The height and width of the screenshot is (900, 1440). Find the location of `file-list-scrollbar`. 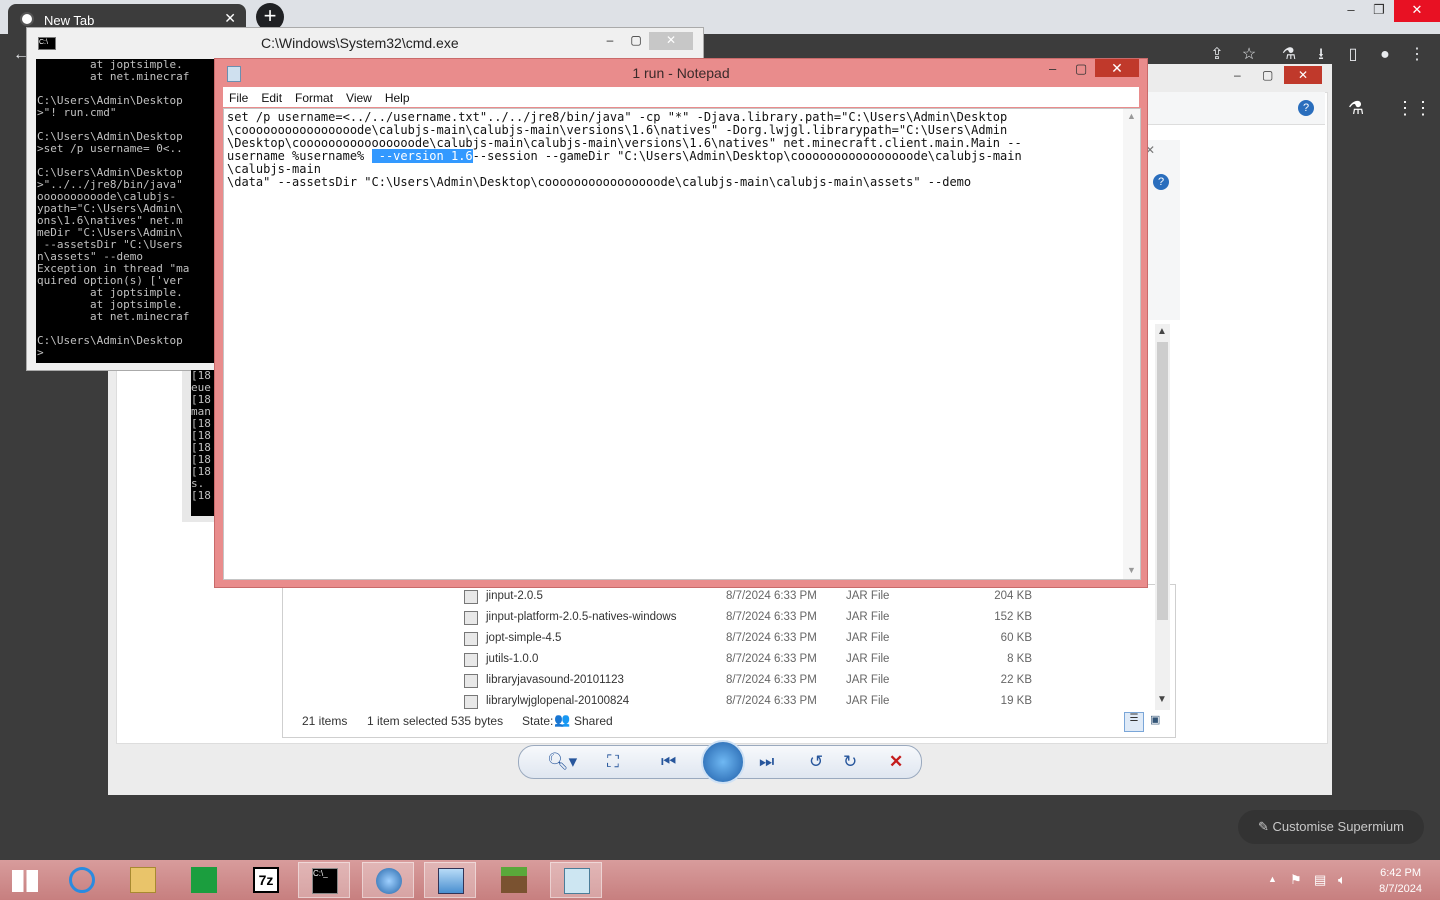

file-list-scrollbar is located at coordinates (1162, 517).